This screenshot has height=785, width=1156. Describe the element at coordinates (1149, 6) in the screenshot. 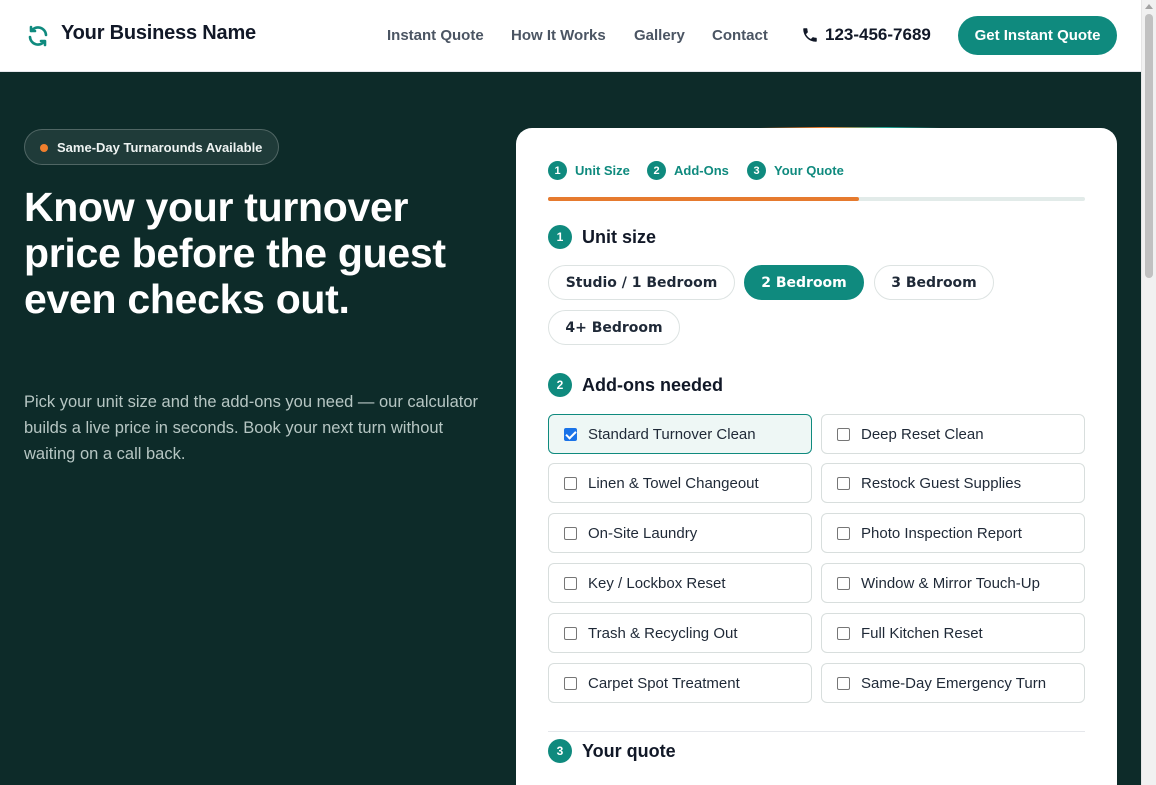

I see `scroll-up-arrow-icon` at that location.